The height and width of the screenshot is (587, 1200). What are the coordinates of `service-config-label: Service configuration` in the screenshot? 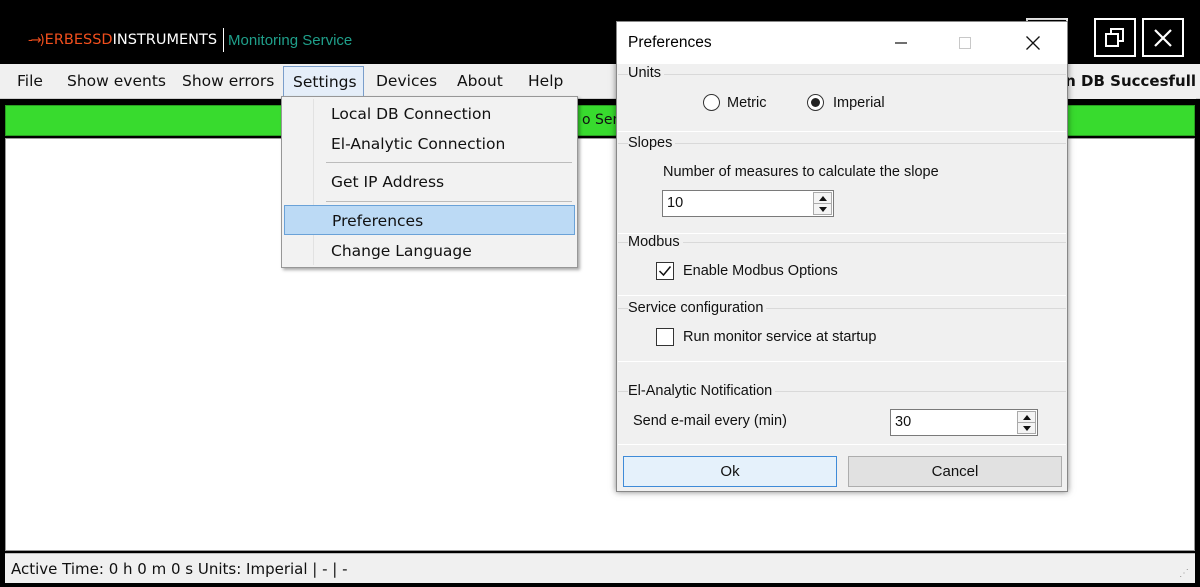 It's located at (697, 308).